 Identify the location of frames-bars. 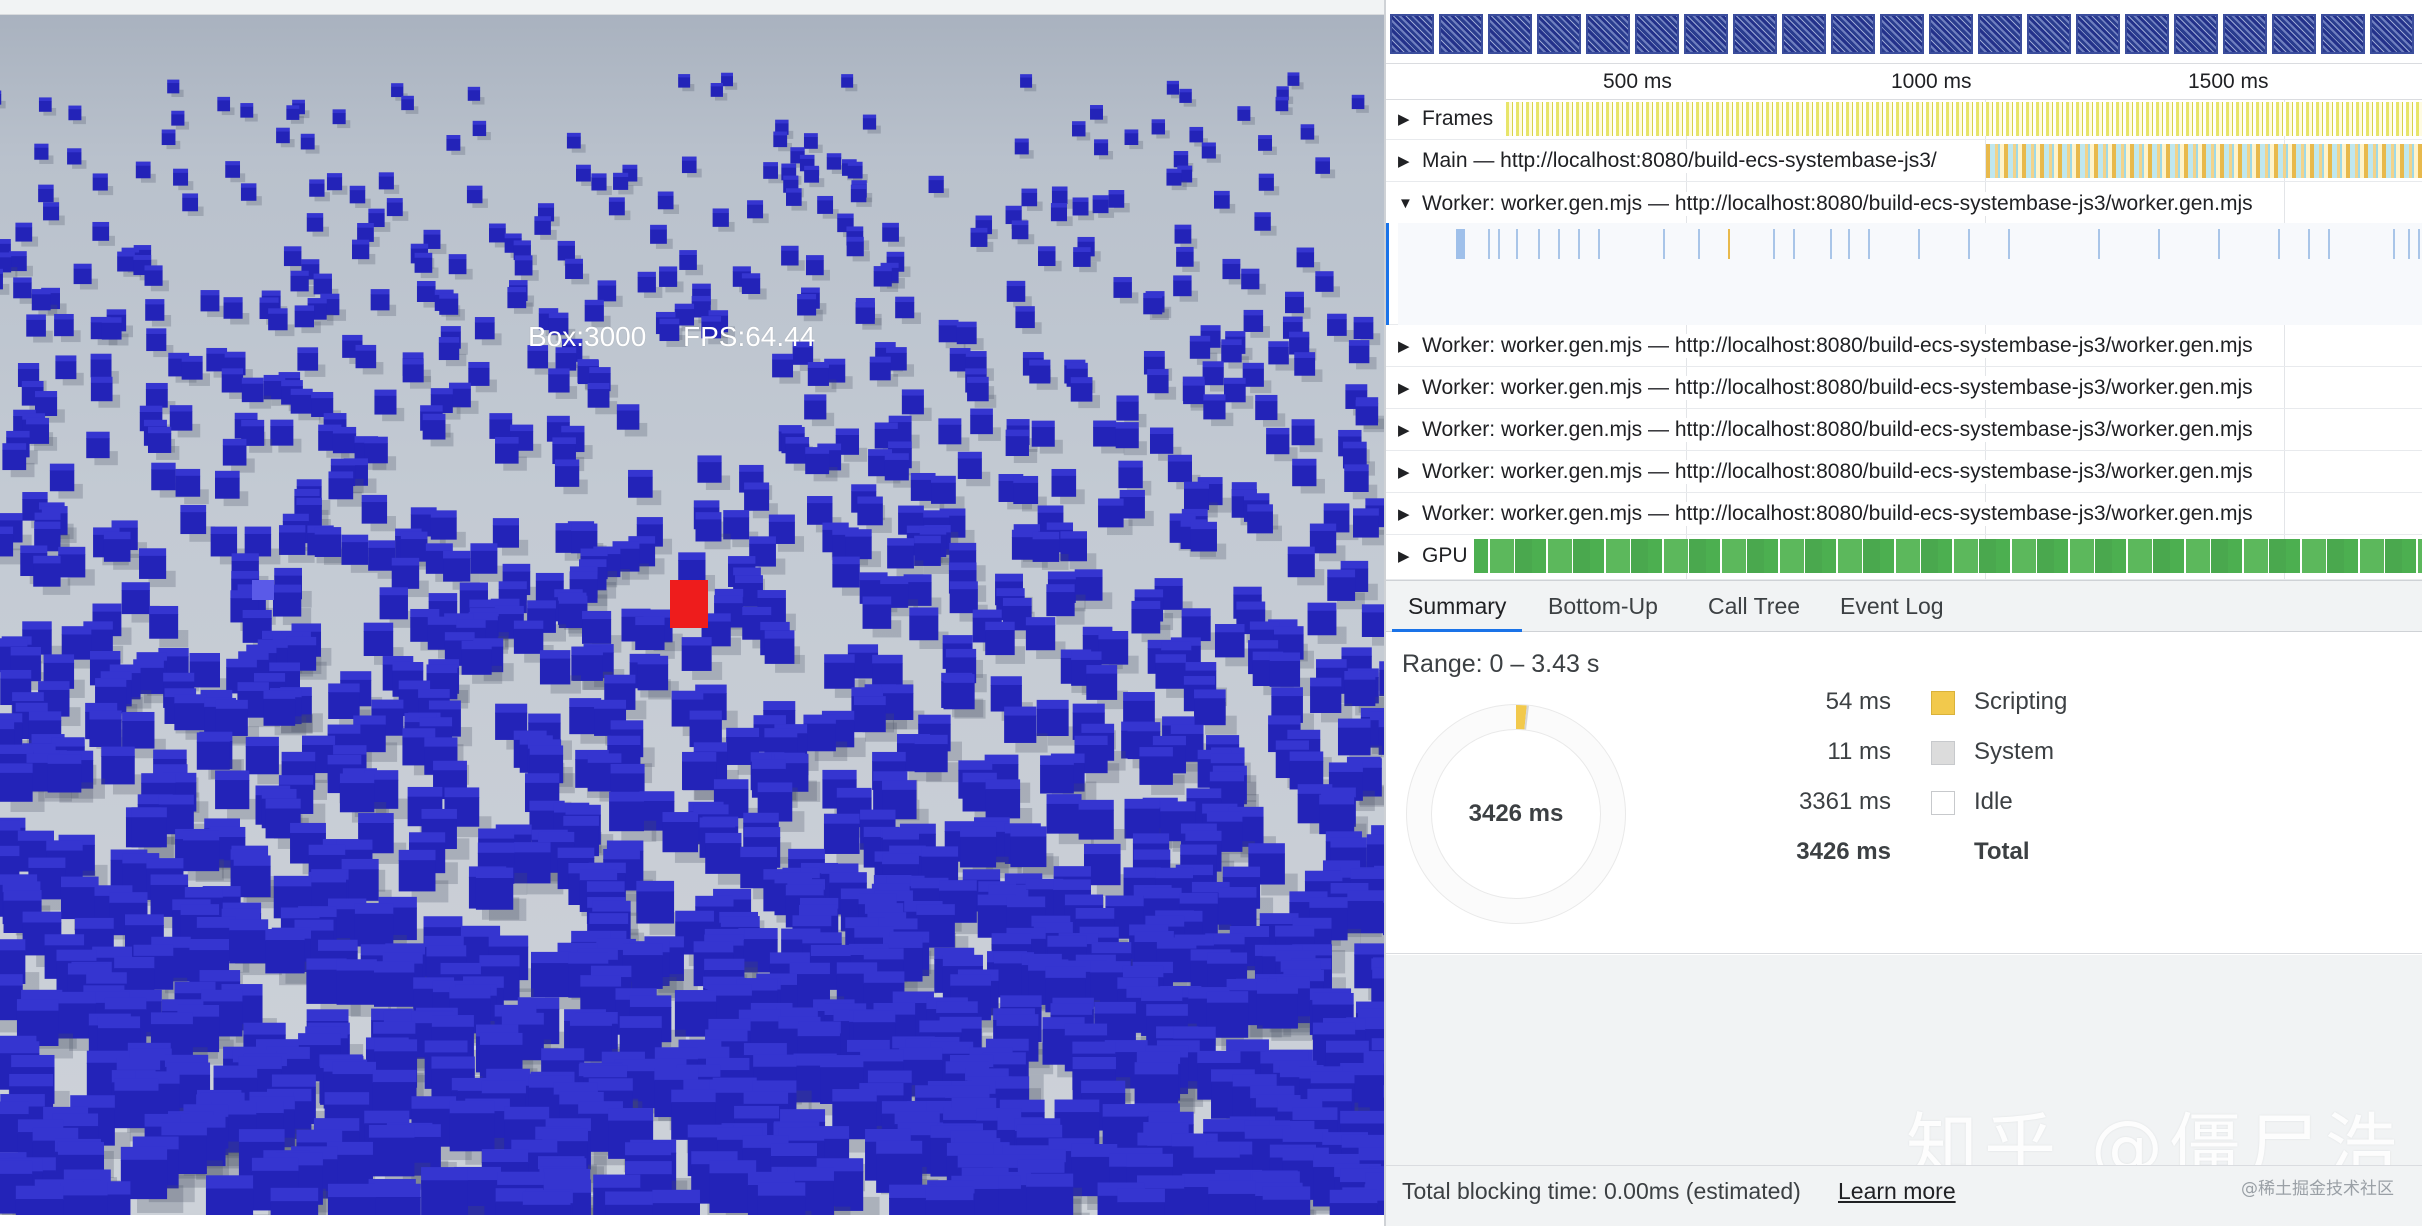
(1964, 119).